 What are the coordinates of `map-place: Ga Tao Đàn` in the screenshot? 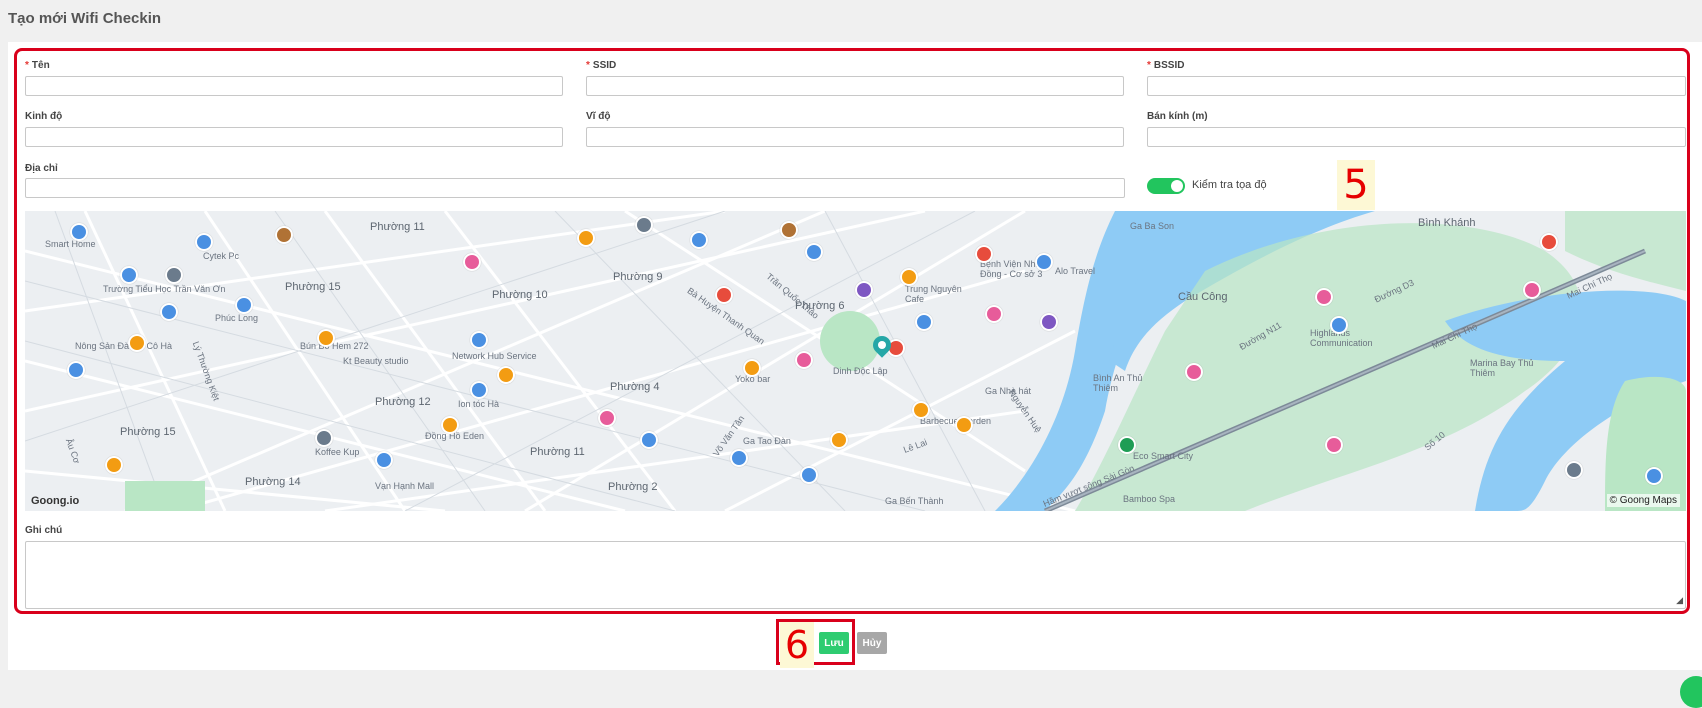 It's located at (767, 441).